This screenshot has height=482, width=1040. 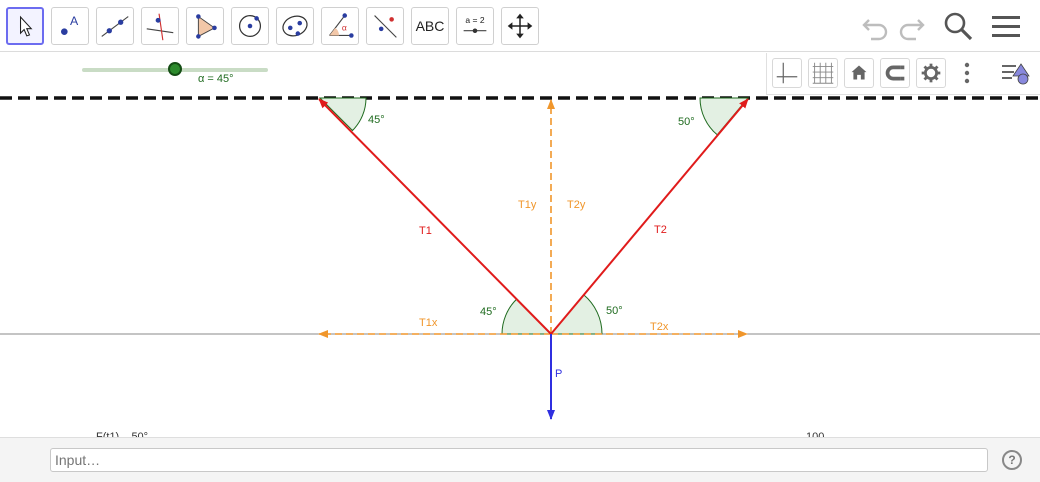 I want to click on t2-label: T2, so click(x=660, y=230).